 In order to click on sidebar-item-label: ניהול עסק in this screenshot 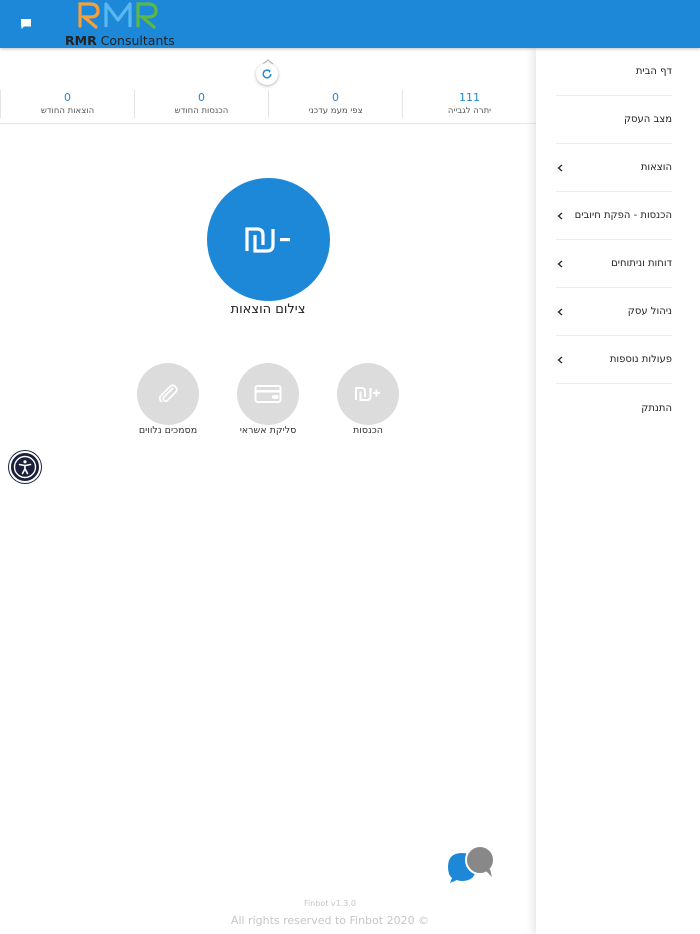, I will do `click(649, 311)`.